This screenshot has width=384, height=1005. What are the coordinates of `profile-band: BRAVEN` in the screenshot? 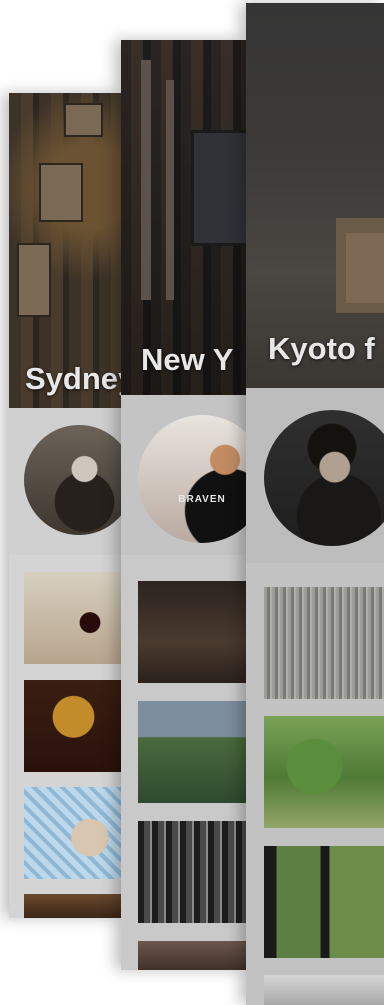 It's located at (183, 475).